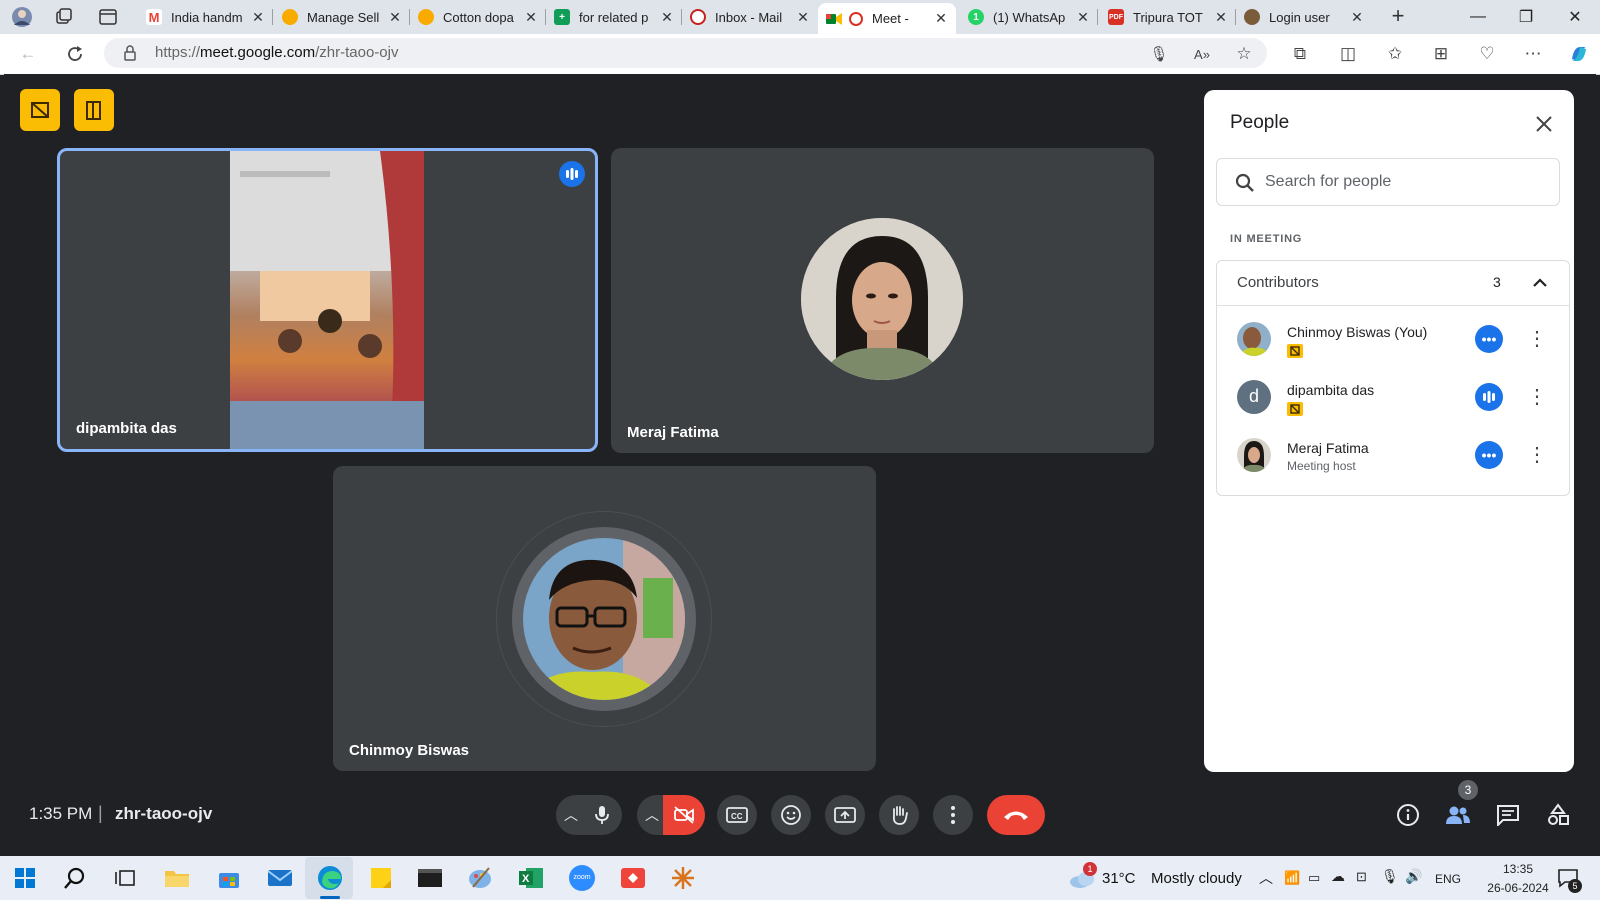  What do you see at coordinates (75, 878) in the screenshot?
I see `search-icon` at bounding box center [75, 878].